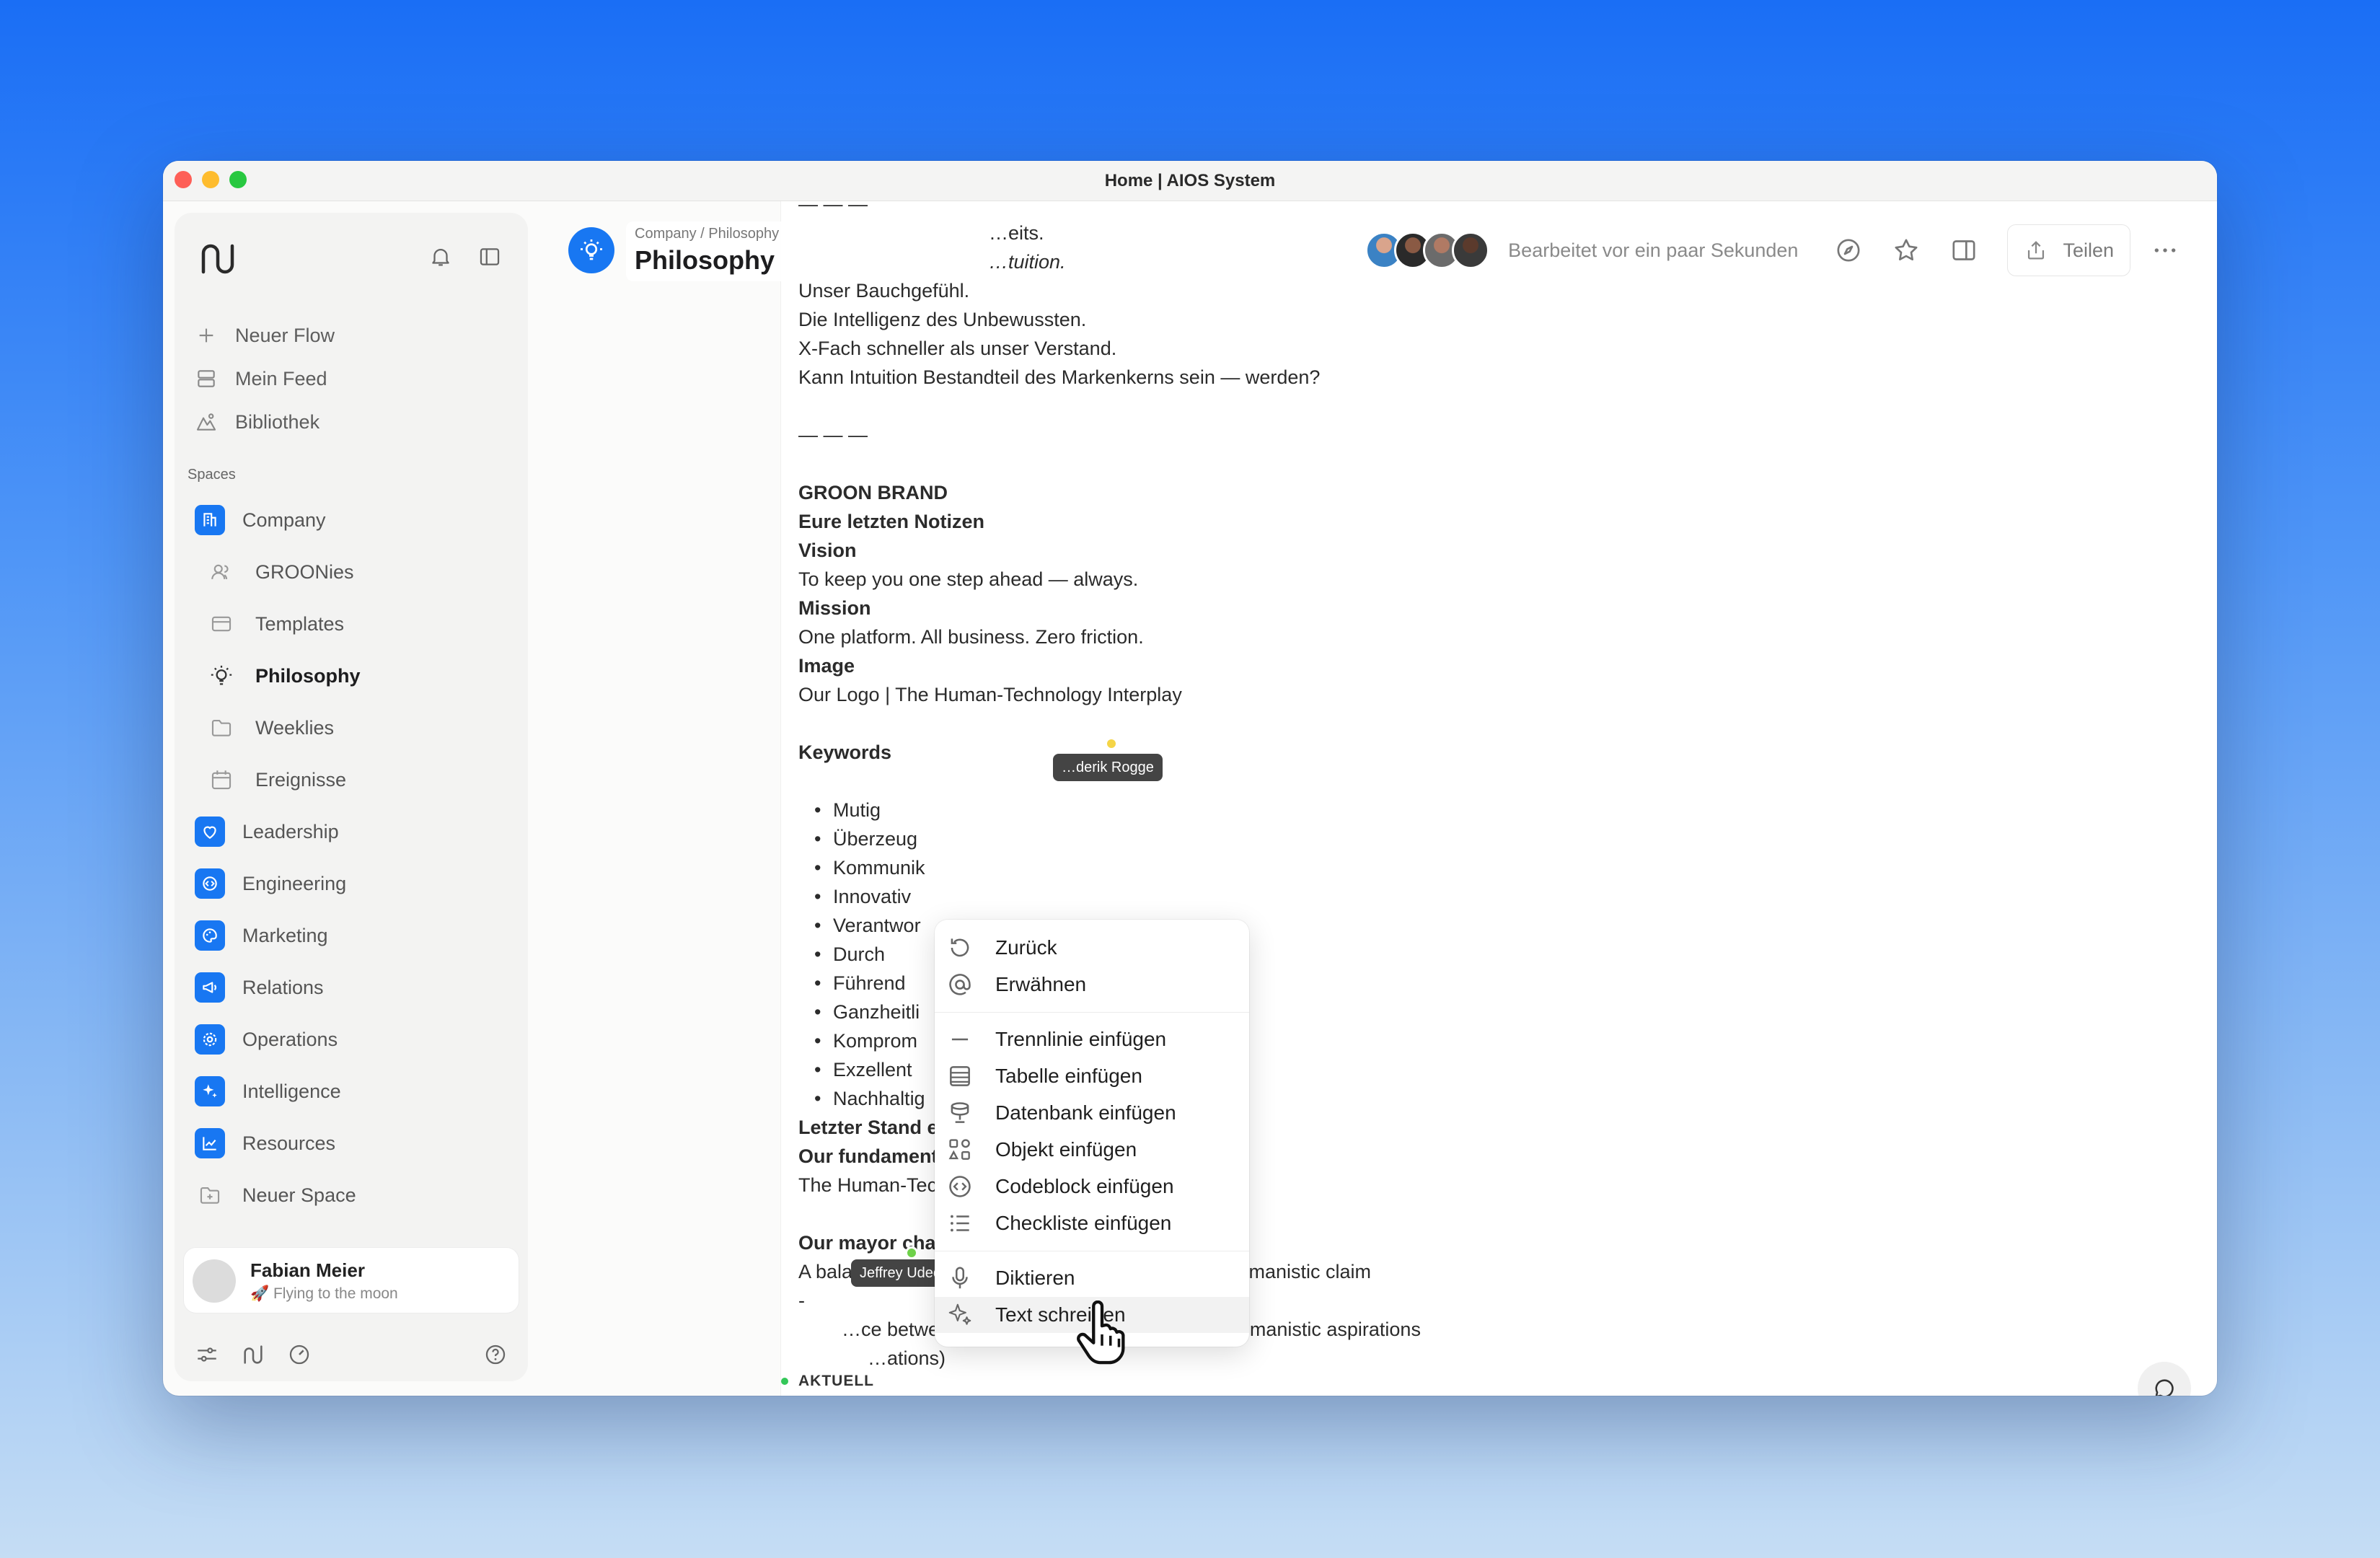 This screenshot has width=2380, height=1558. Describe the element at coordinates (960, 1039) in the screenshot. I see `divider-icon` at that location.